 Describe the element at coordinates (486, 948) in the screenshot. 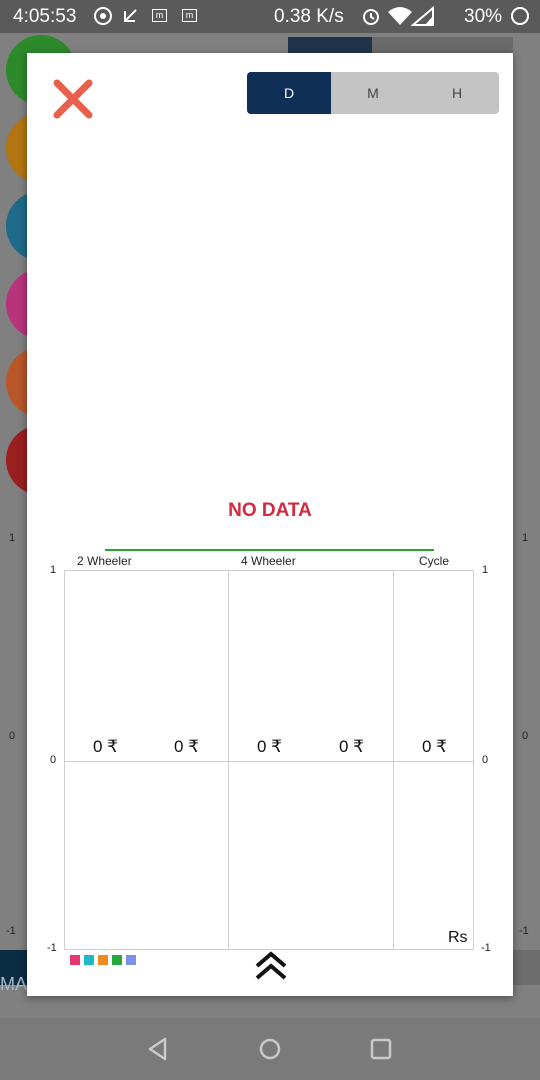

I see `y-tick-right: -1` at that location.